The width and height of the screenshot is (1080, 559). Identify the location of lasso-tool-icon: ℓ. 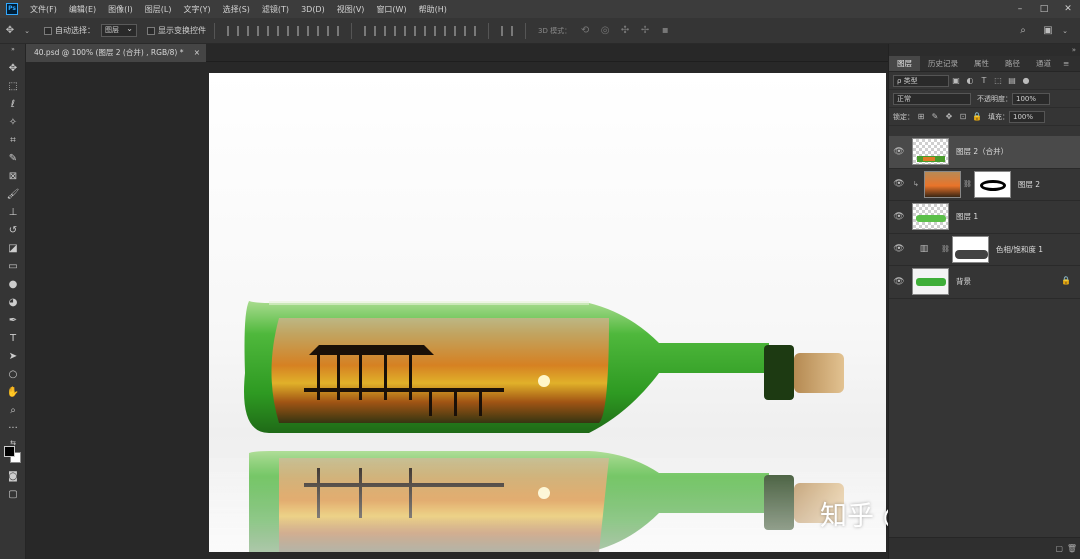
(13, 105).